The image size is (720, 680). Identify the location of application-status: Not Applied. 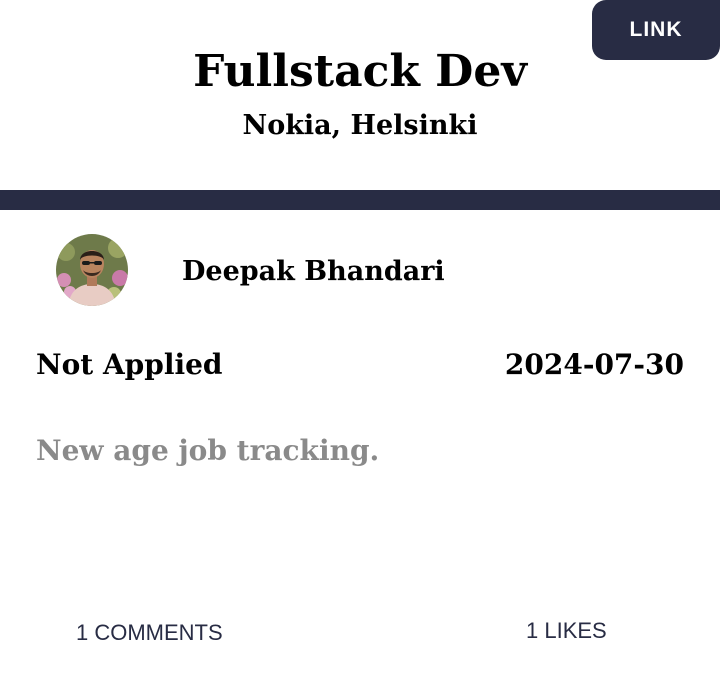
(129, 364).